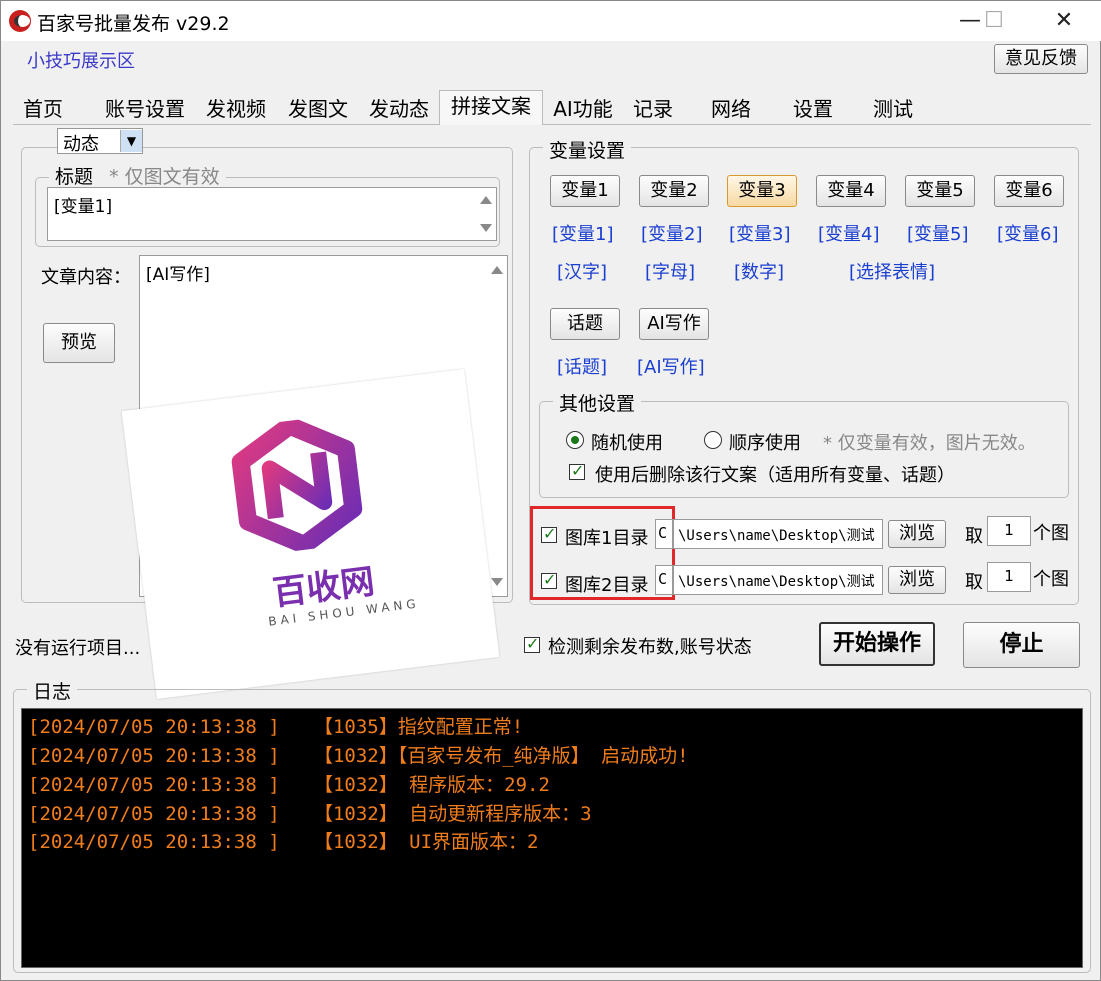 The height and width of the screenshot is (981, 1101). What do you see at coordinates (877, 644) in the screenshot?
I see `start-button: 开始操作` at bounding box center [877, 644].